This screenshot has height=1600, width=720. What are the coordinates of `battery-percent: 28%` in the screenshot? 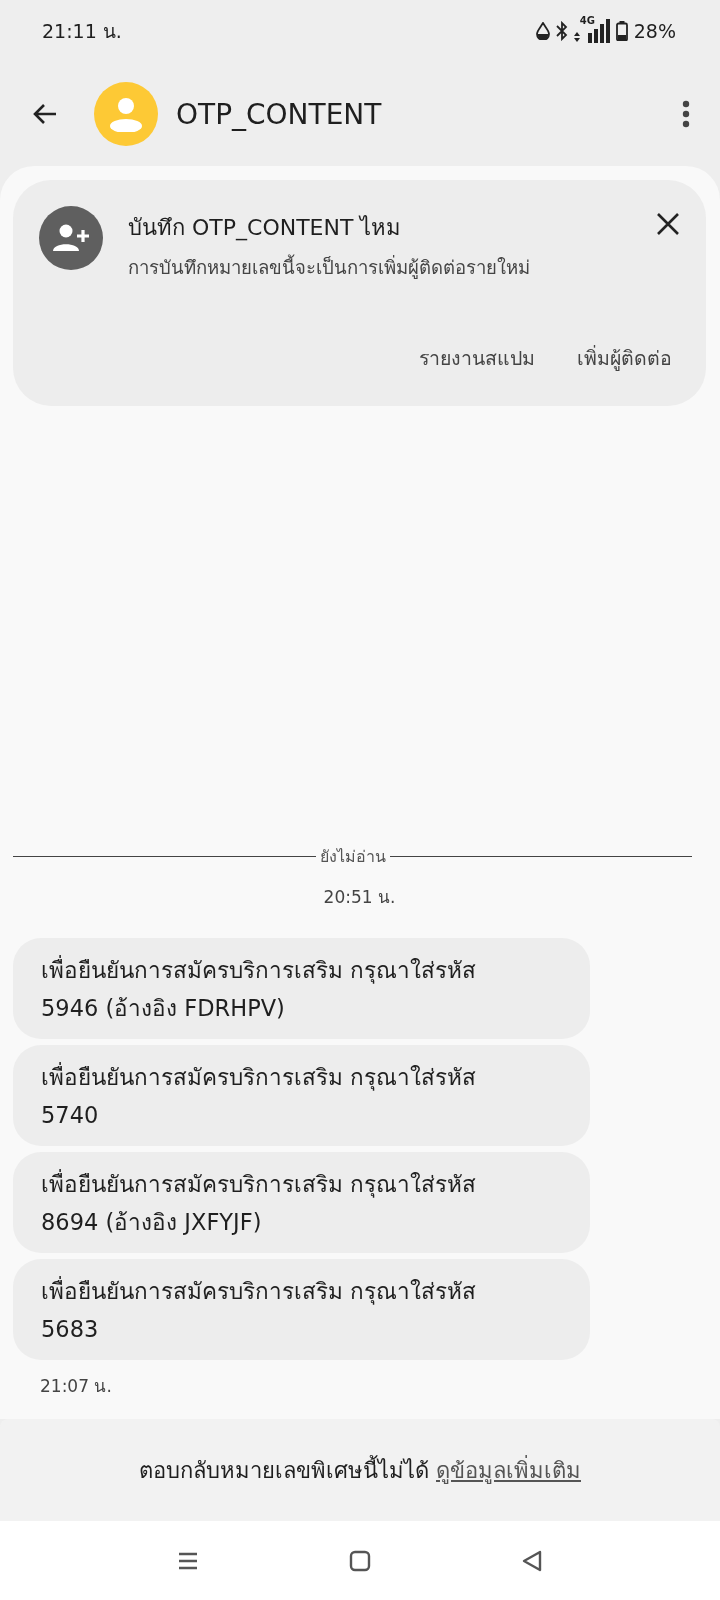 It's located at (654, 31).